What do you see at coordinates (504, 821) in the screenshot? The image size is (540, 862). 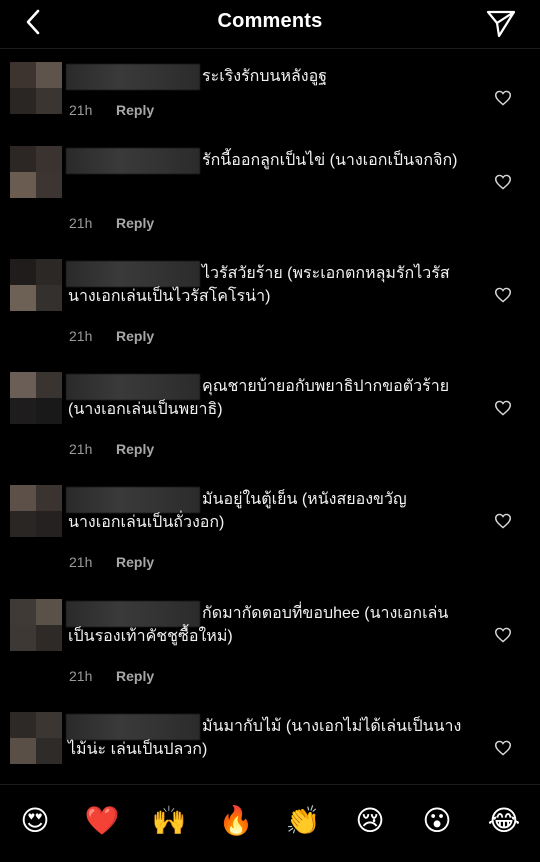 I see `tears-of-joy-emoji-button: 😂` at bounding box center [504, 821].